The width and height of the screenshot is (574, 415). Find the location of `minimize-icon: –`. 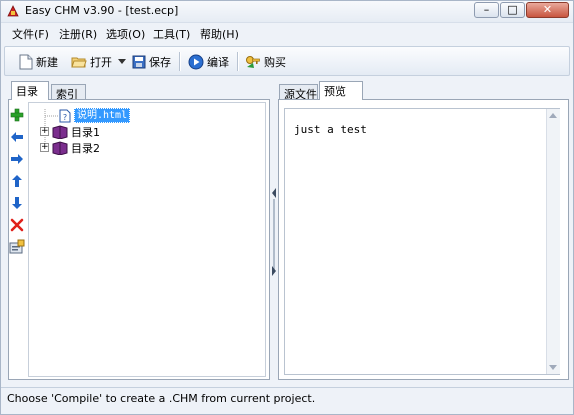

minimize-icon: – is located at coordinates (486, 9).